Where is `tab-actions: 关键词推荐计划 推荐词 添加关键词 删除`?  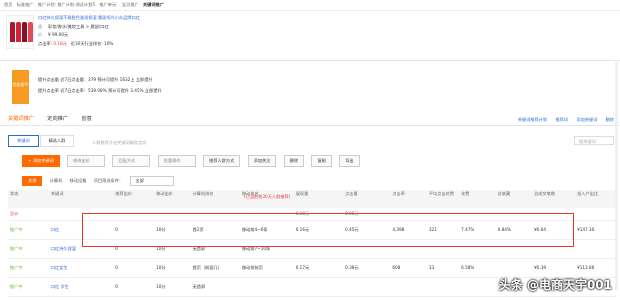
tab-actions: 关键词推荐计划 推荐词 添加关键词 删除 is located at coordinates (562, 120).